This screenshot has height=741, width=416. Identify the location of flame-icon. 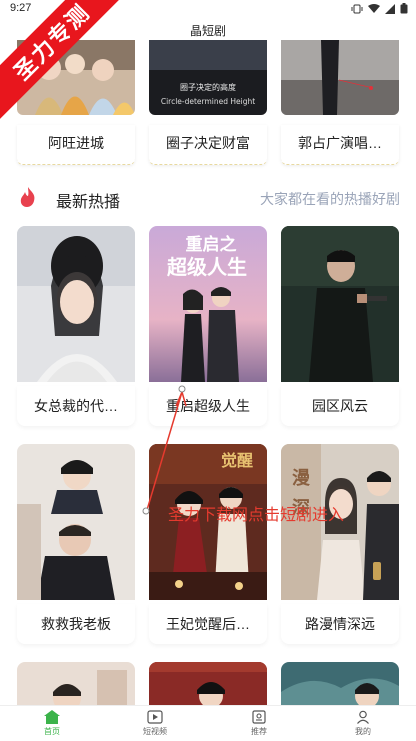
(27, 197).